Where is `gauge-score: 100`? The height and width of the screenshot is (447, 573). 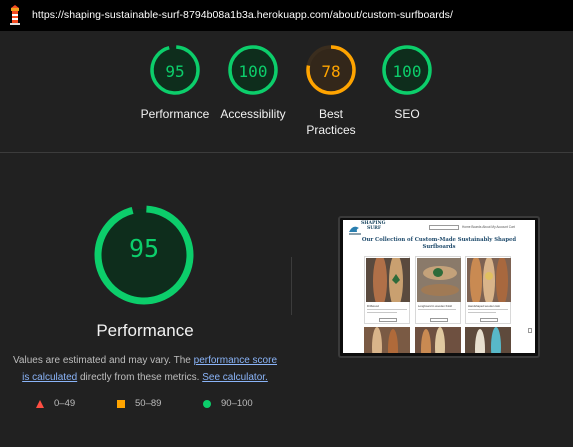 gauge-score: 100 is located at coordinates (407, 71).